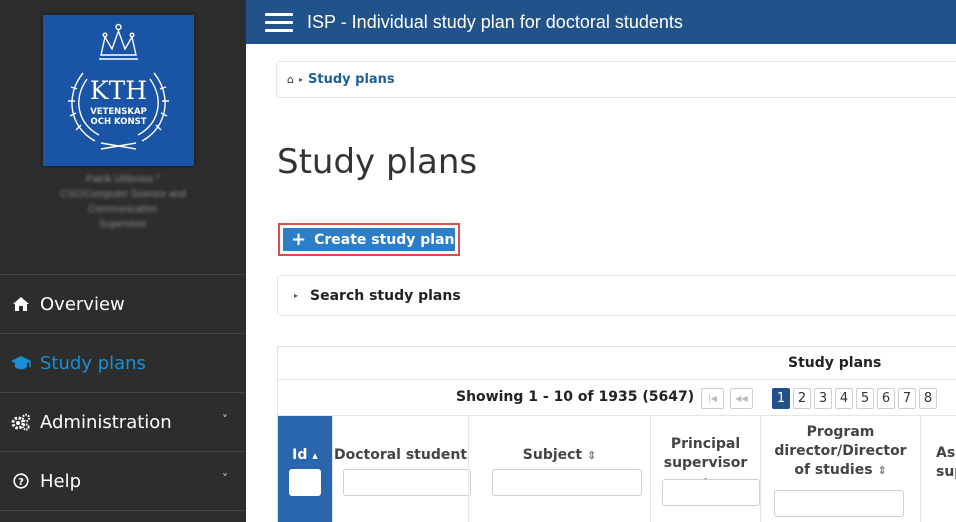 The width and height of the screenshot is (956, 522). What do you see at coordinates (18, 304) in the screenshot?
I see `home-icon` at bounding box center [18, 304].